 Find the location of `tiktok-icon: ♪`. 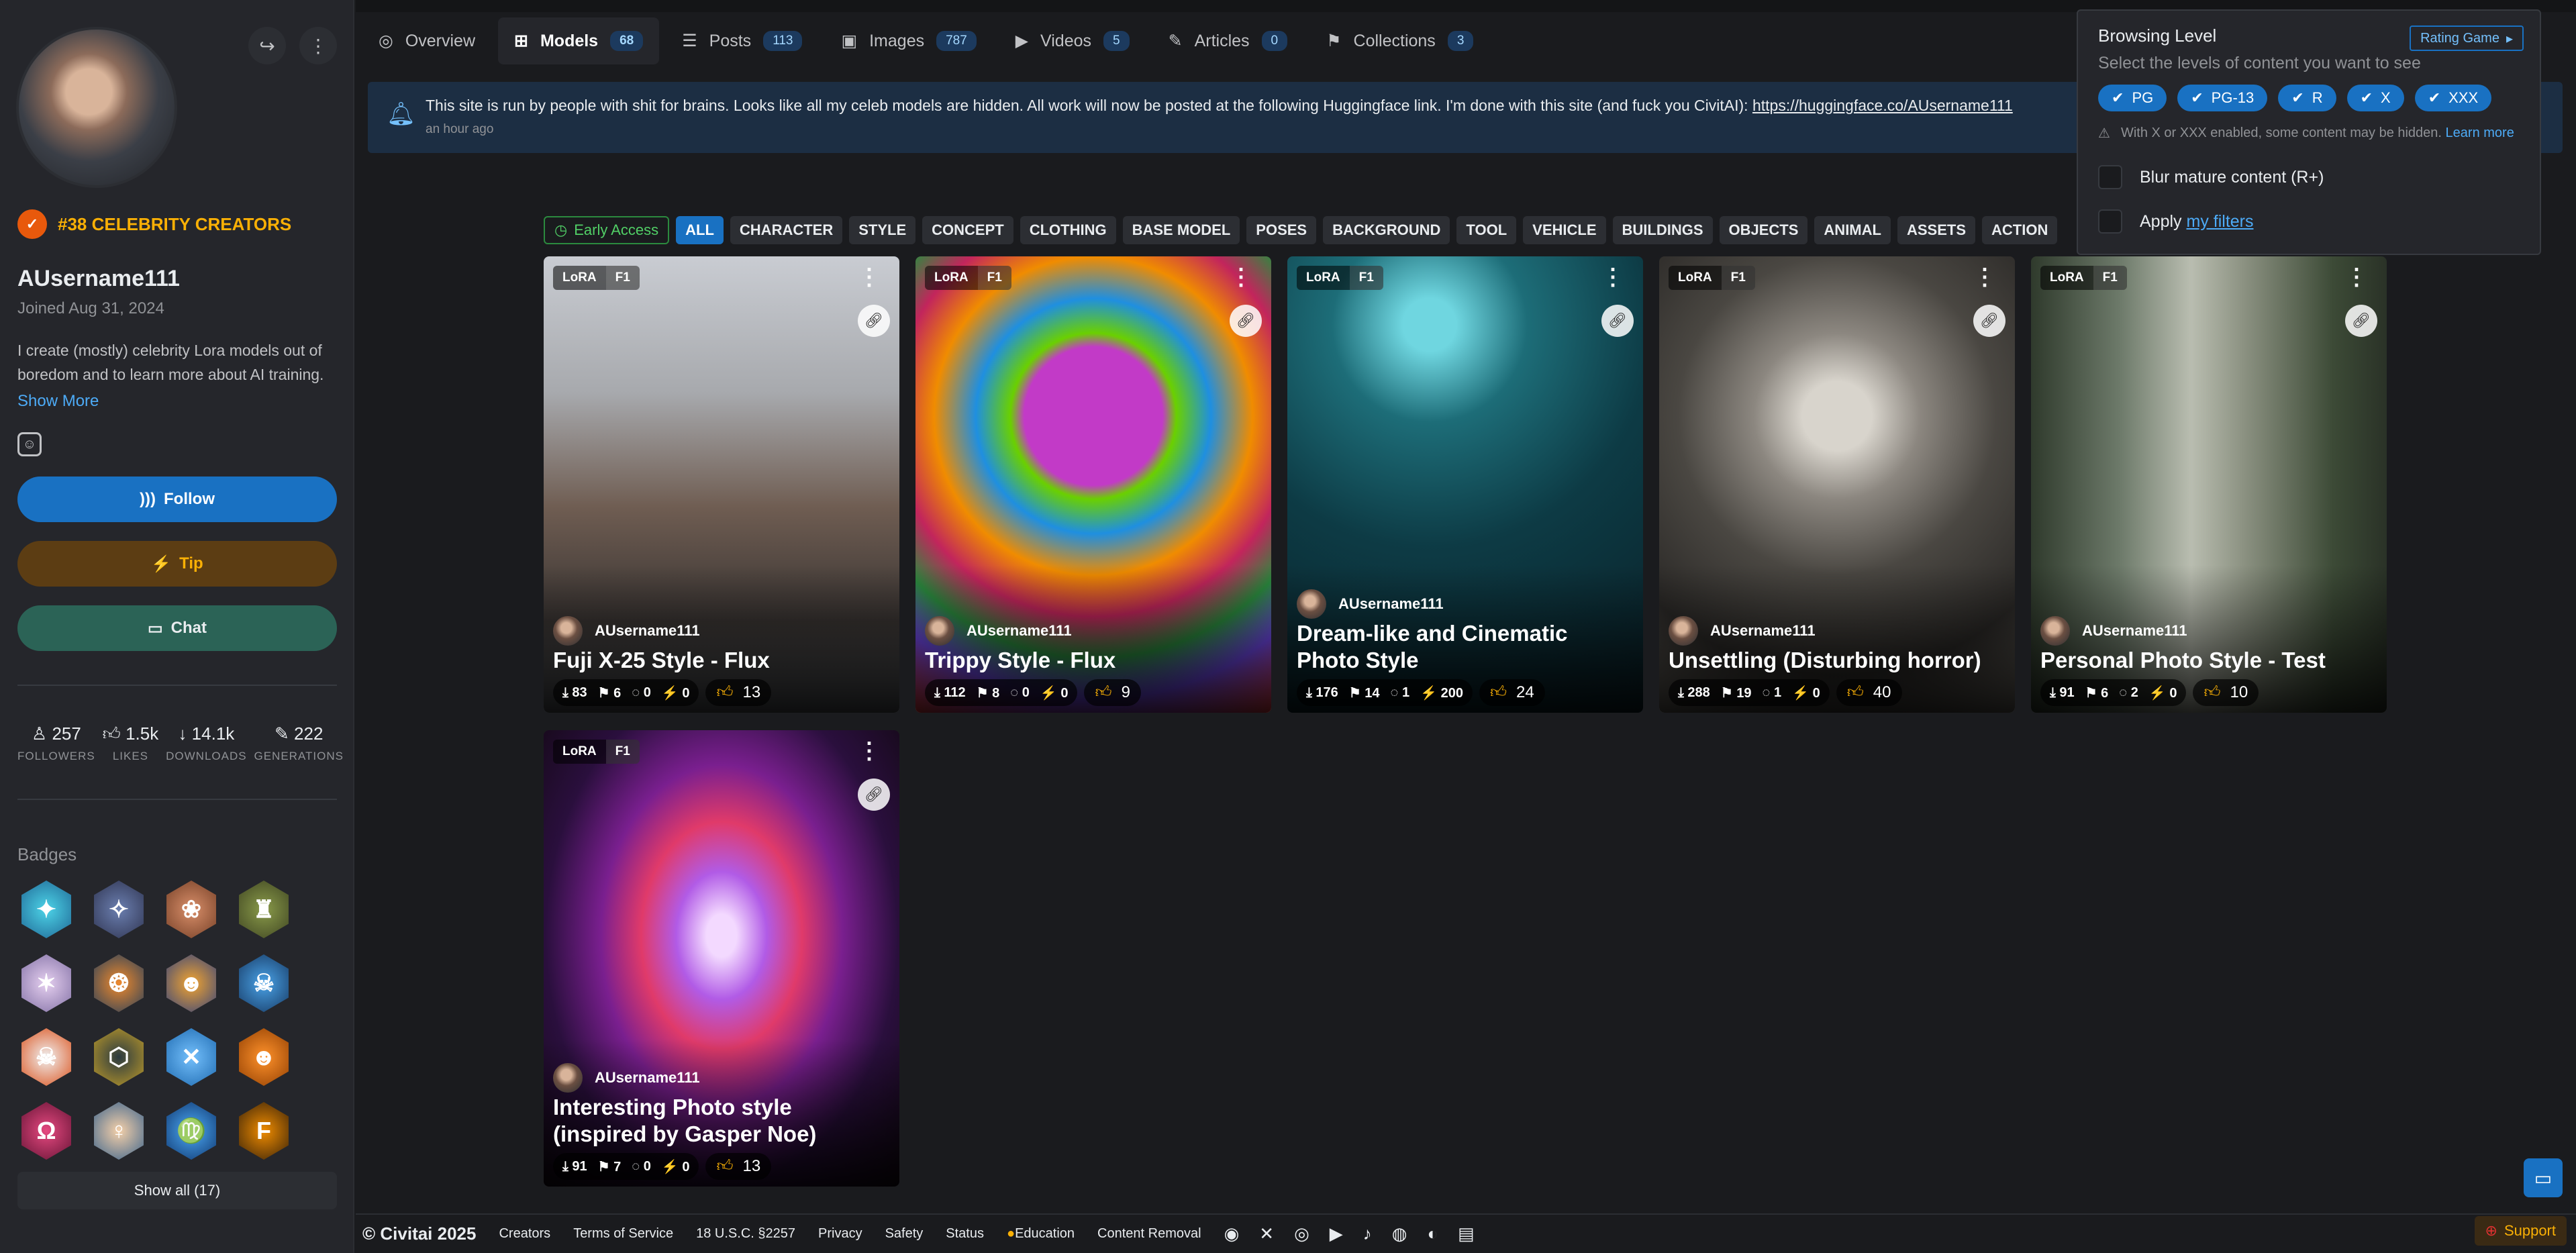

tiktok-icon: ♪ is located at coordinates (1367, 1233).